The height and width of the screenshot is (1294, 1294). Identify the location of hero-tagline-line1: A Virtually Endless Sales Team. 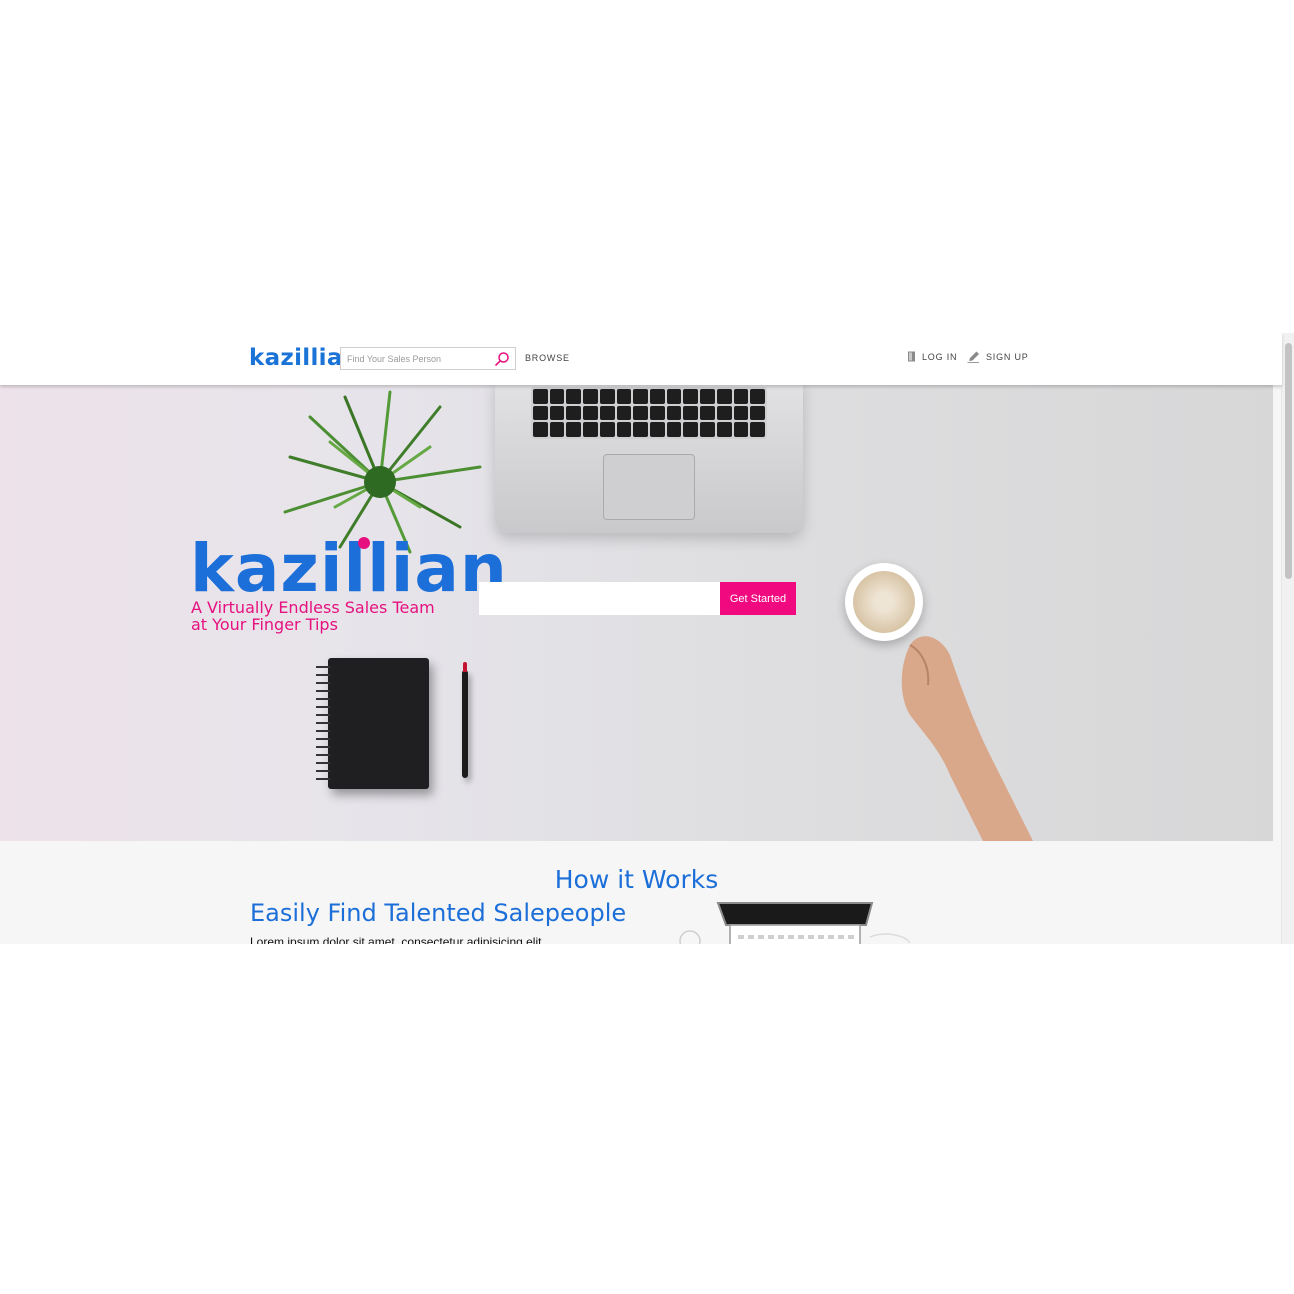
(313, 607).